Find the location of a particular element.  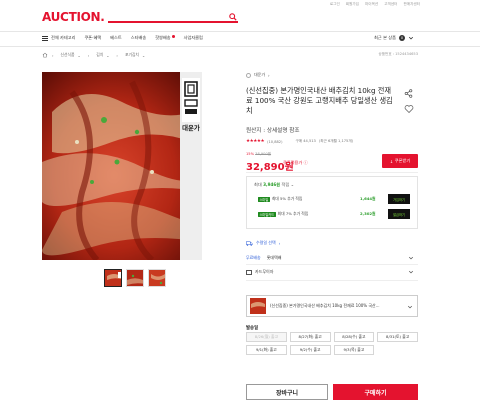

receive-date-select: 수령일 선택 › is located at coordinates (263, 243).